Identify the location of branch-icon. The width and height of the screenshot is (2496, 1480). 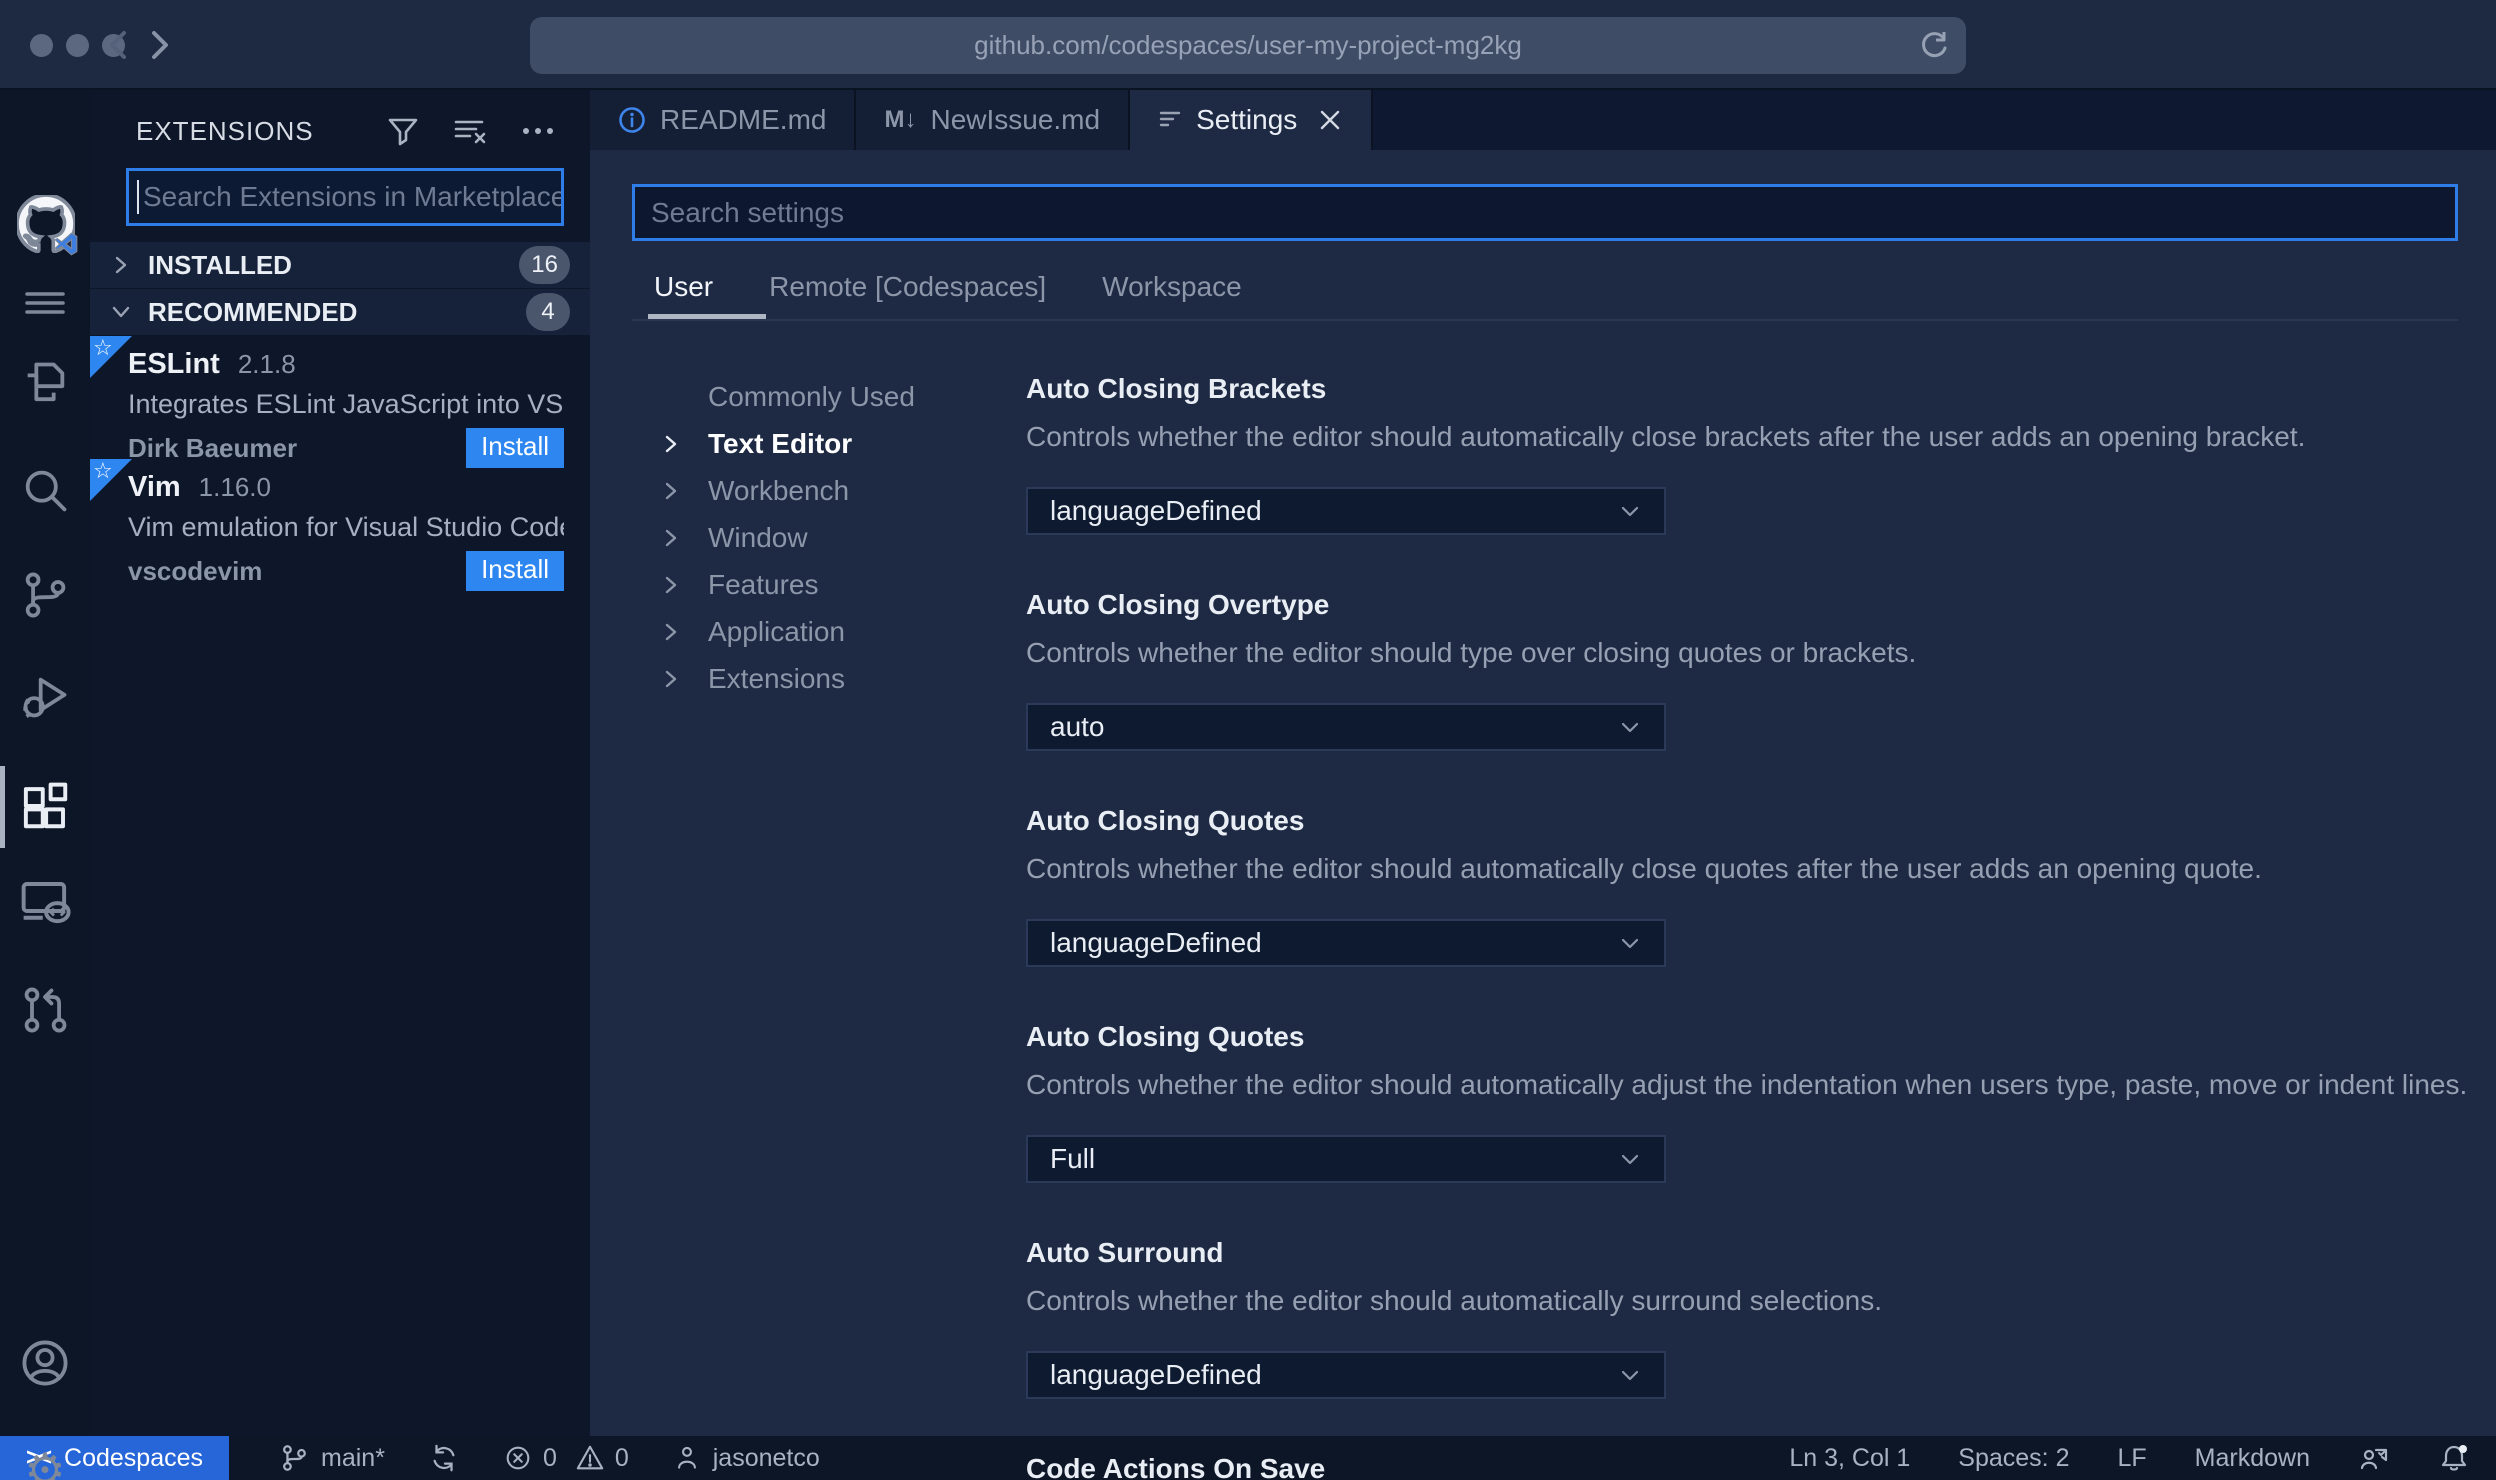
(294, 1458).